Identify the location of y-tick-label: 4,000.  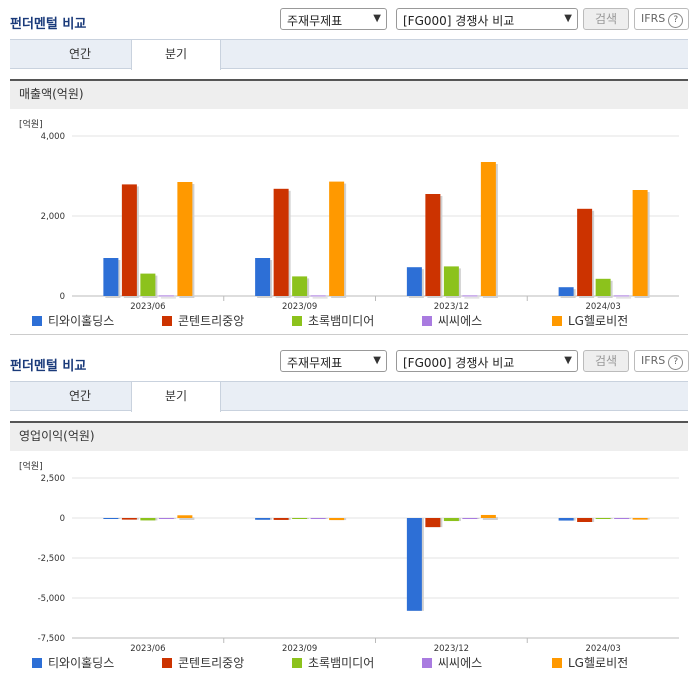
(53, 137).